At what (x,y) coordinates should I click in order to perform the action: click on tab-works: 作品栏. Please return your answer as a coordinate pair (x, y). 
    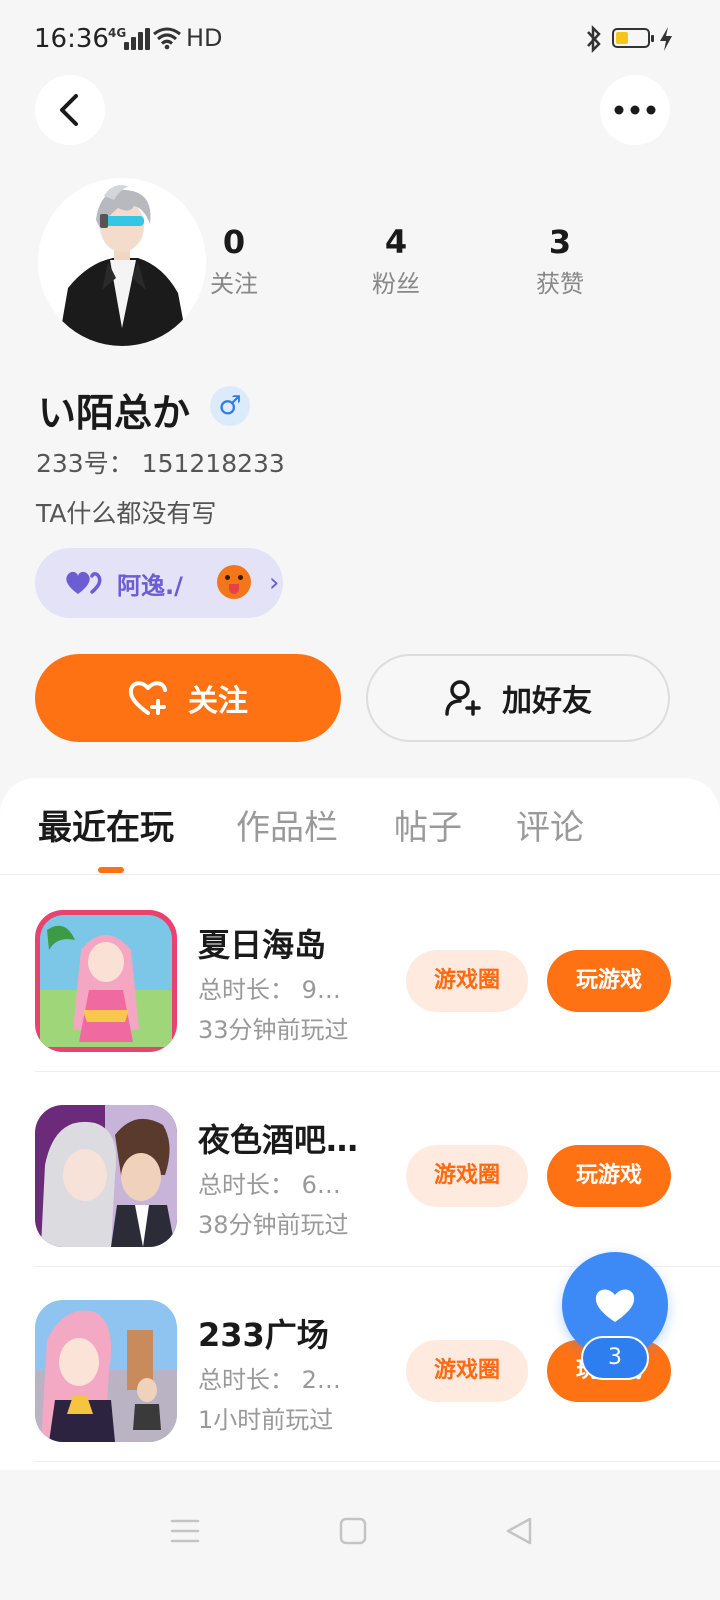
    Looking at the image, I should click on (287, 824).